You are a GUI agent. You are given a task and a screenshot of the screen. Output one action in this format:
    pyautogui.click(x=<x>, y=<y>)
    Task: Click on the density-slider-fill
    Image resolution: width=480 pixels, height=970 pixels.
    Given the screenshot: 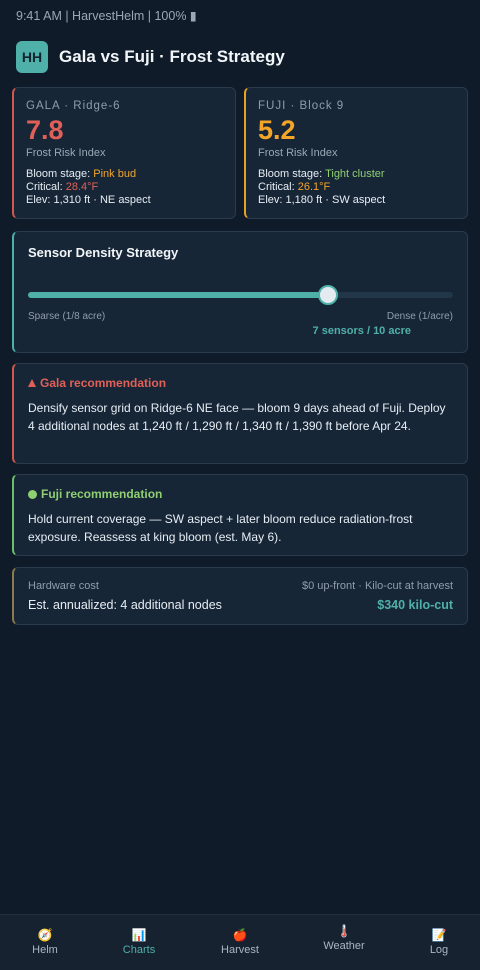 What is the action you would take?
    pyautogui.click(x=178, y=295)
    